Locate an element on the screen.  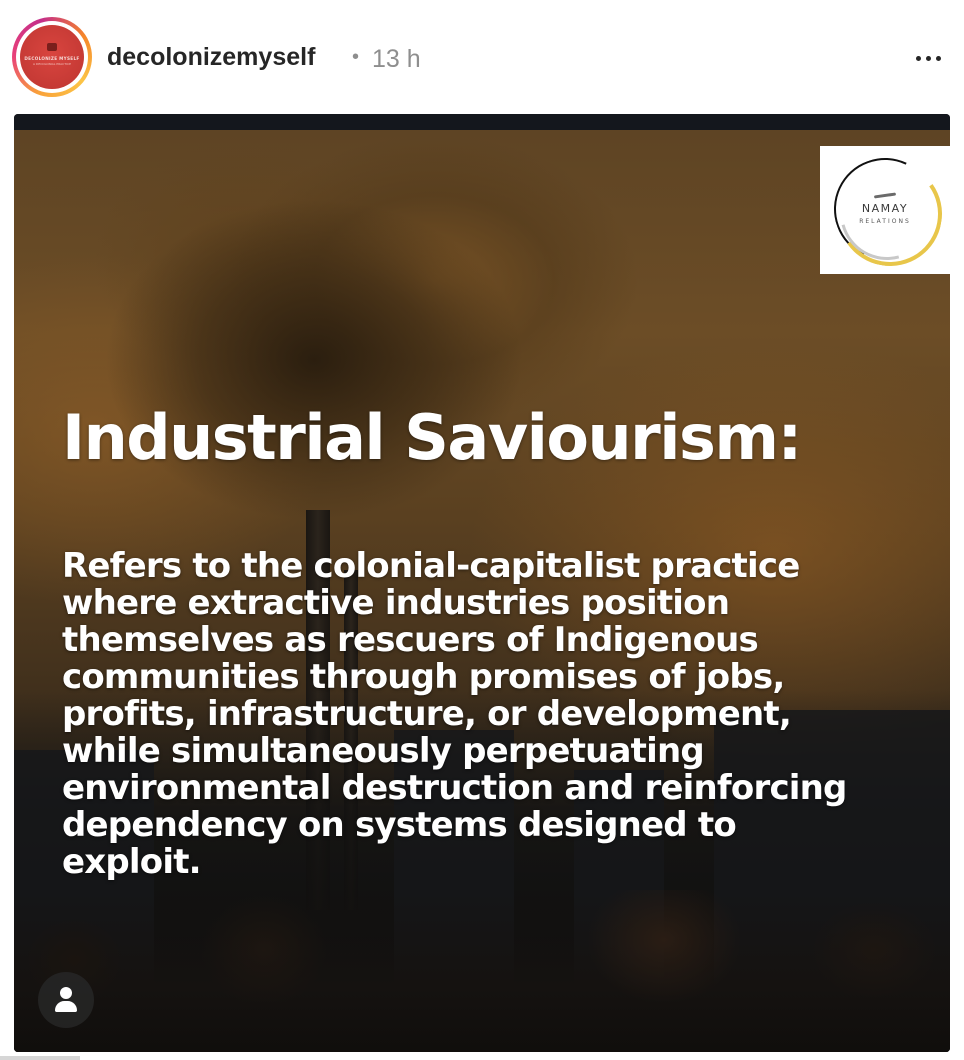
definition-line: themselves as rescuers of Indigenous is located at coordinates (410, 640).